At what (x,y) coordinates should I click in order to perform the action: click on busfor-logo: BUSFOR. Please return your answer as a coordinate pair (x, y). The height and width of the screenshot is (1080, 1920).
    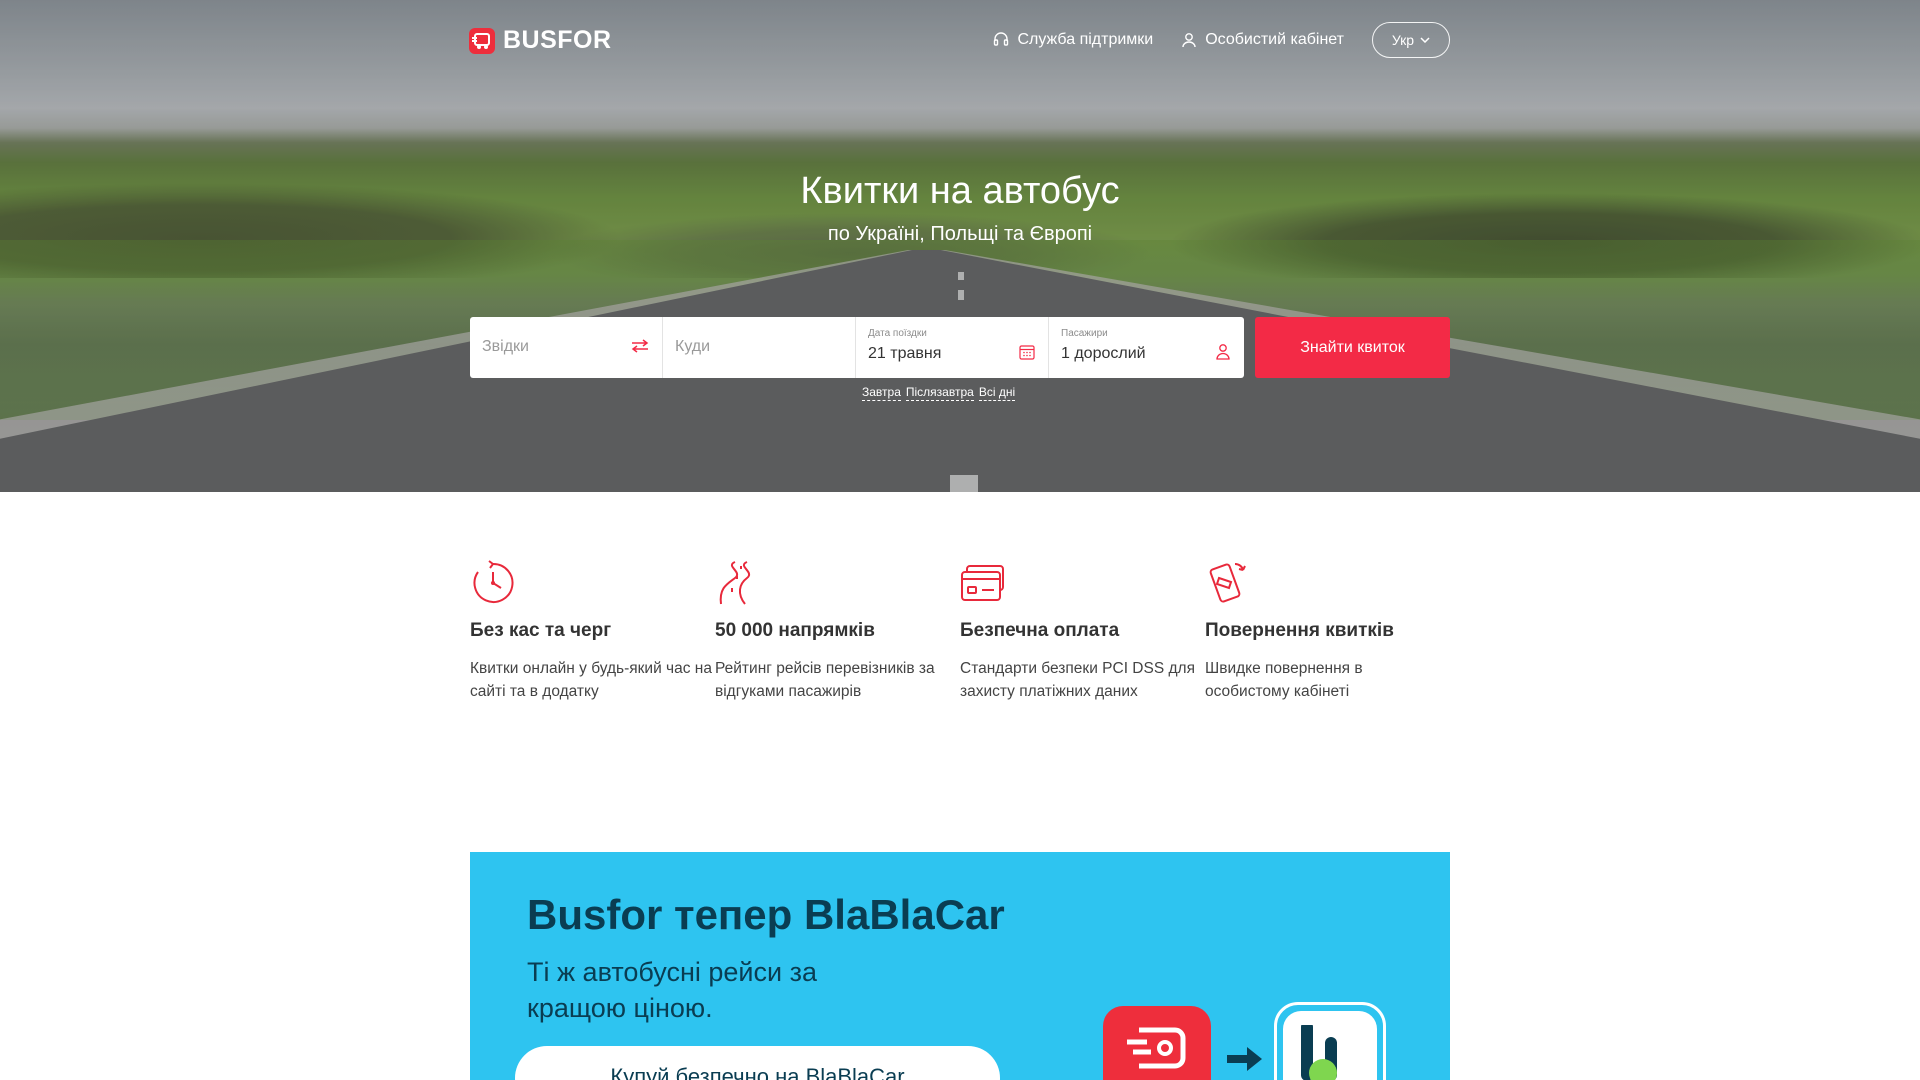
    Looking at the image, I should click on (540, 40).